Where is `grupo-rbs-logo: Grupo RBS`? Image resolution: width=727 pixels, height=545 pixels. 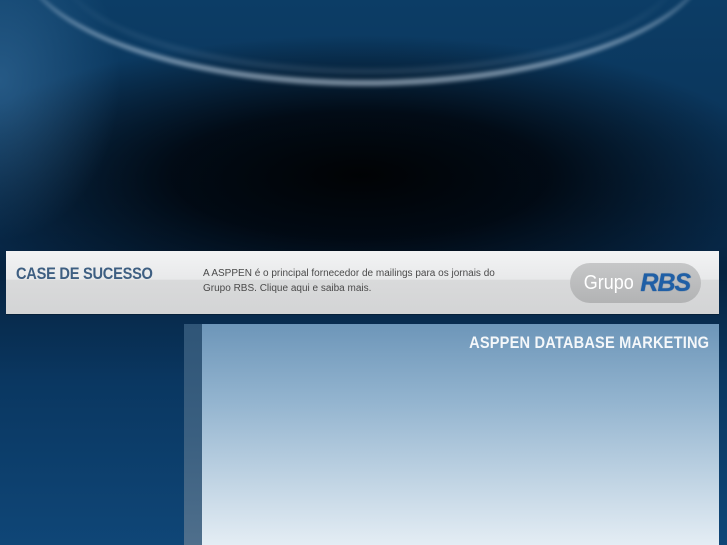 grupo-rbs-logo: Grupo RBS is located at coordinates (635, 283).